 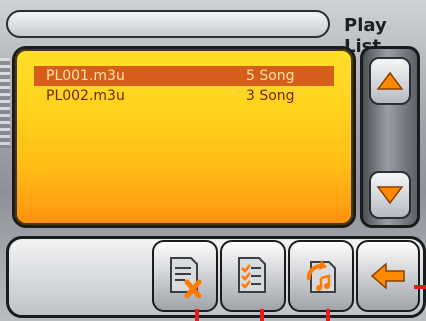 I want to click on list-item: PL002.m3u 3 Song, so click(x=184, y=96).